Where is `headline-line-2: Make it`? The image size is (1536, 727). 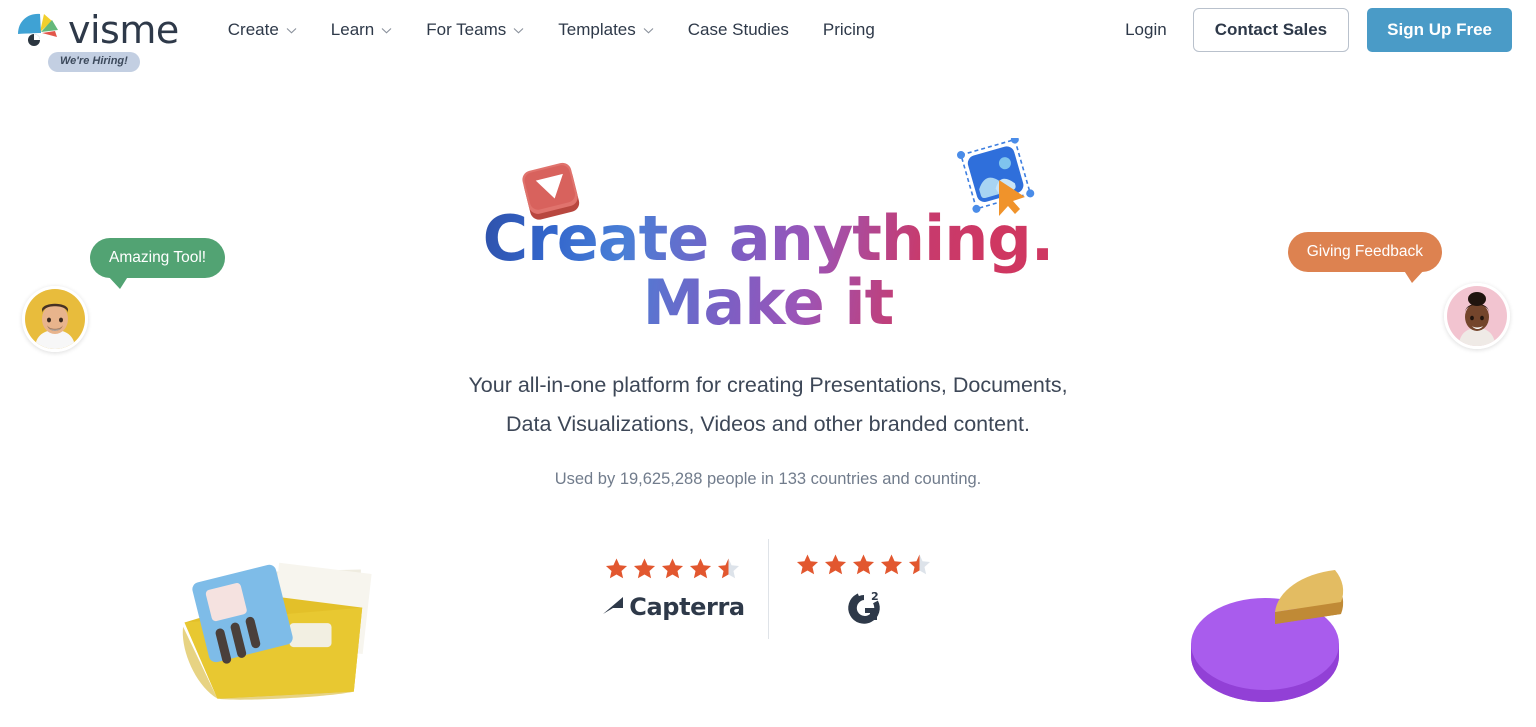 headline-line-2: Make it is located at coordinates (768, 303).